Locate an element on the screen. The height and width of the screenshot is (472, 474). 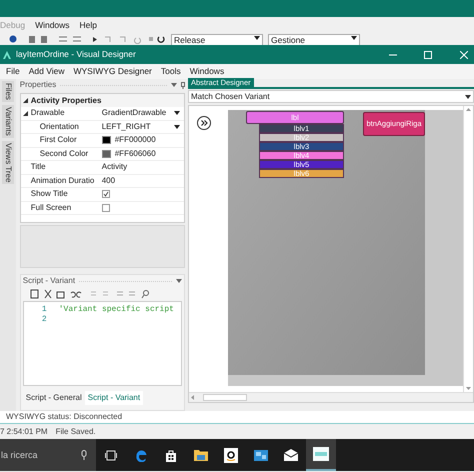
side-tab: Variants is located at coordinates (8, 121).